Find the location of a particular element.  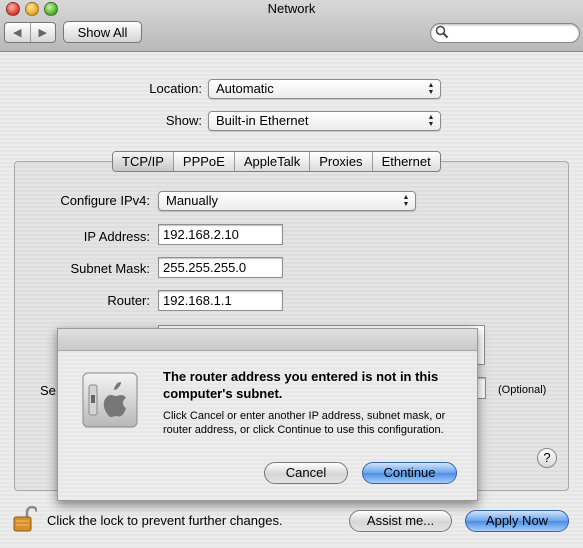

back-forward-control: ◀ ▶ is located at coordinates (30, 32).